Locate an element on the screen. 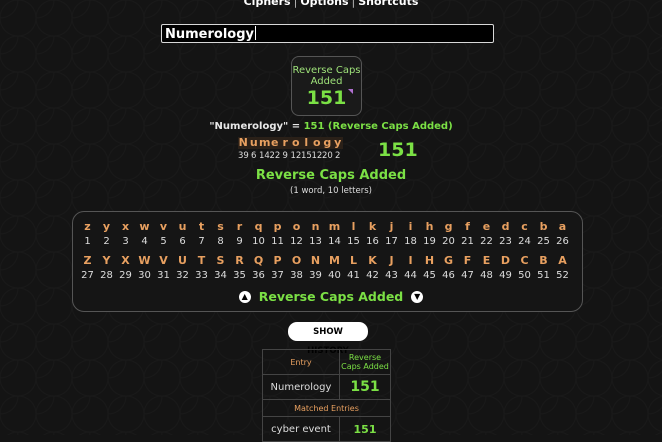 The height and width of the screenshot is (442, 662). cipher-letter: X is located at coordinates (125, 260).